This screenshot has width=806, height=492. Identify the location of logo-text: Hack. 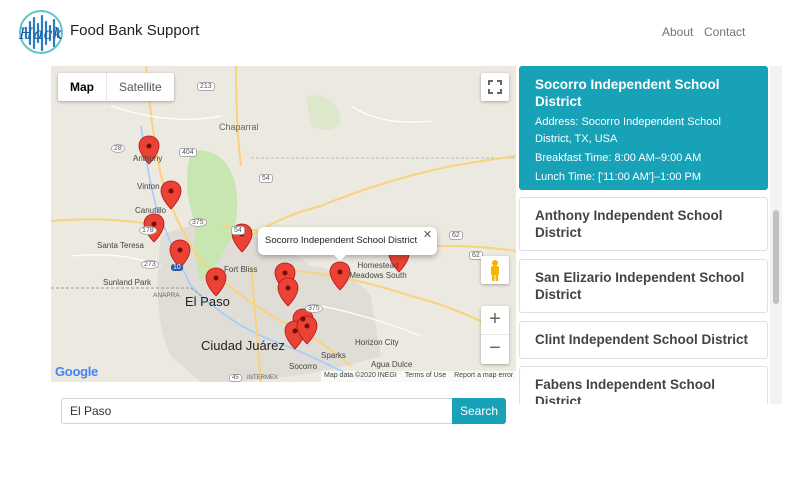
(41, 33).